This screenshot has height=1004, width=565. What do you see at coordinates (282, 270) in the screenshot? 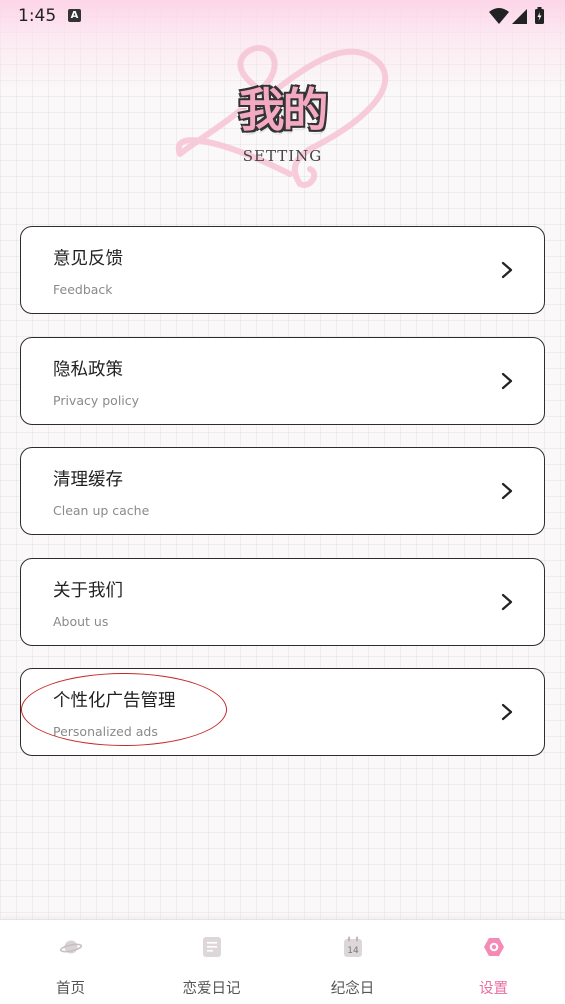
I see `menu-item-feedback: 意见反馈 Feedback` at bounding box center [282, 270].